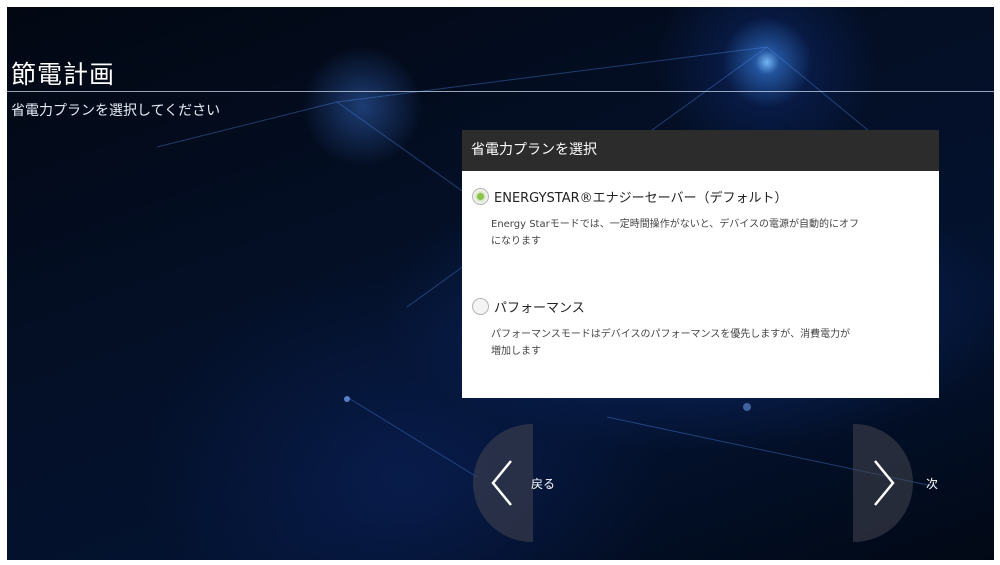  Describe the element at coordinates (500, 91) in the screenshot. I see `title-divider` at that location.